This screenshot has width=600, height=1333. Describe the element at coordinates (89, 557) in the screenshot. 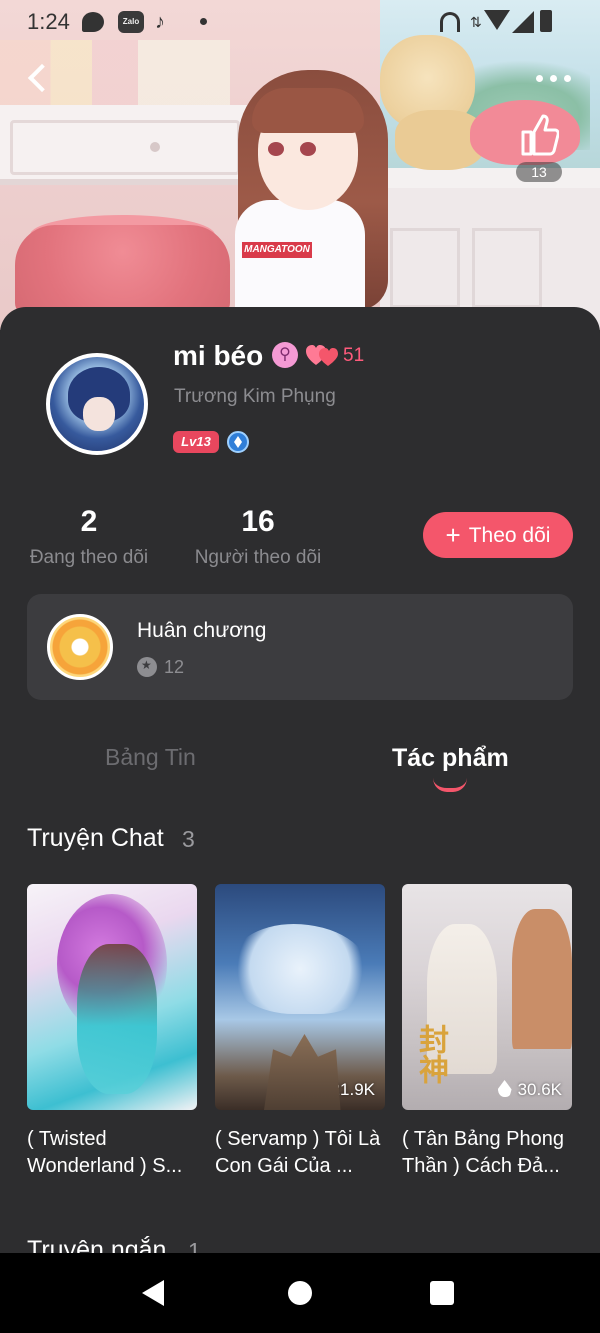

I see `following-label: Đang theo dõi` at that location.